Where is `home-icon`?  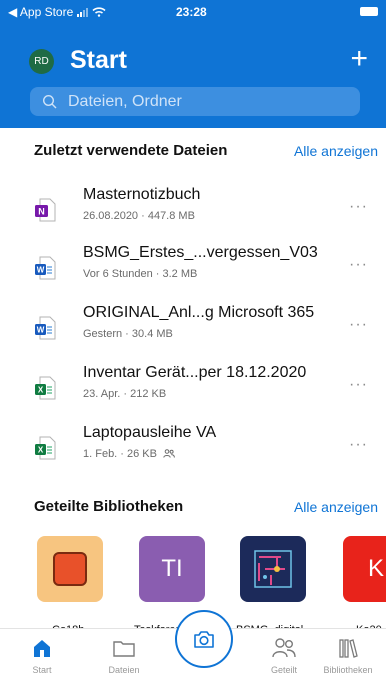
home-icon is located at coordinates (42, 648).